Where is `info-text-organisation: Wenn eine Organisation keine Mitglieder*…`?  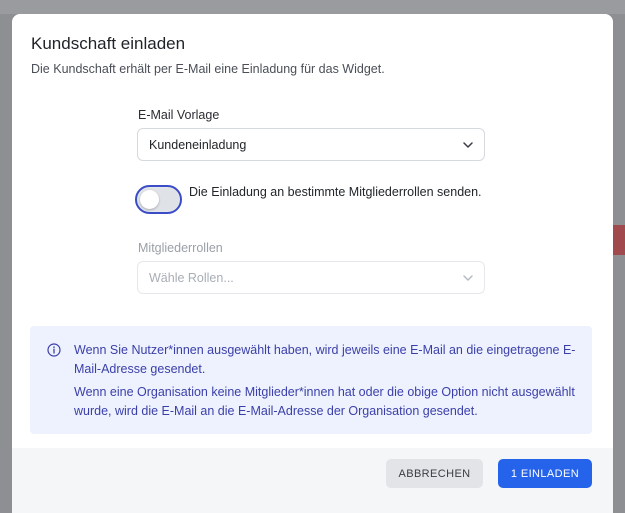
info-text-organisation: Wenn eine Organisation keine Mitglieder*… is located at coordinates (324, 401).